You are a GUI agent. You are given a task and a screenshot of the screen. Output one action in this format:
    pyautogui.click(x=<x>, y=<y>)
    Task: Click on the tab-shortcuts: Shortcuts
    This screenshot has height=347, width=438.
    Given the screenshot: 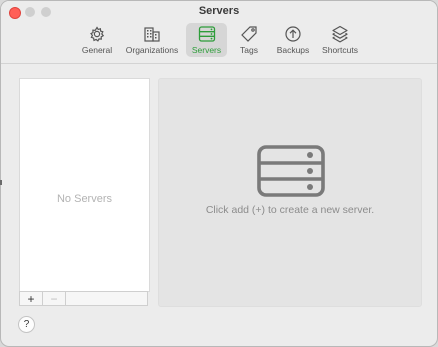 What is the action you would take?
    pyautogui.click(x=340, y=40)
    